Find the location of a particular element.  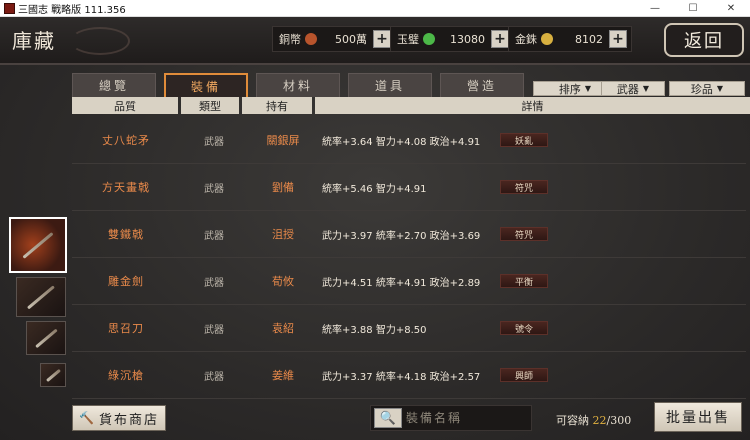

tab-equipment: 裝備 is located at coordinates (206, 85).